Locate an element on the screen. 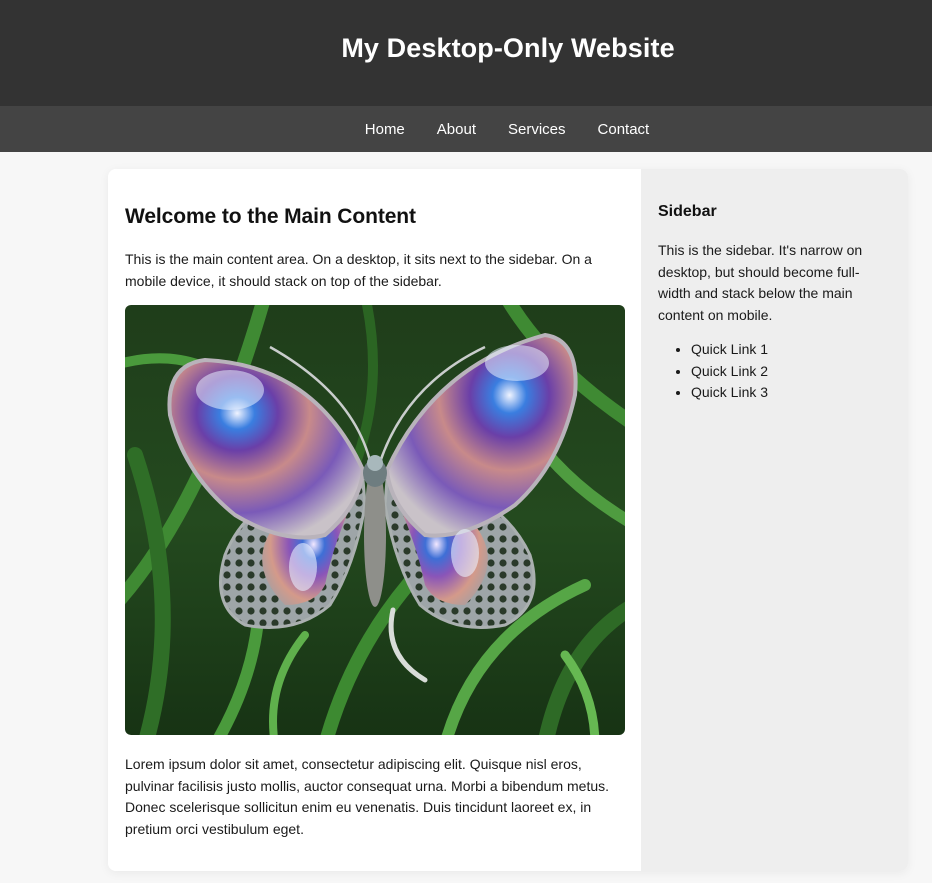 The height and width of the screenshot is (883, 932). list-item: Quick Link 3 is located at coordinates (791, 393).